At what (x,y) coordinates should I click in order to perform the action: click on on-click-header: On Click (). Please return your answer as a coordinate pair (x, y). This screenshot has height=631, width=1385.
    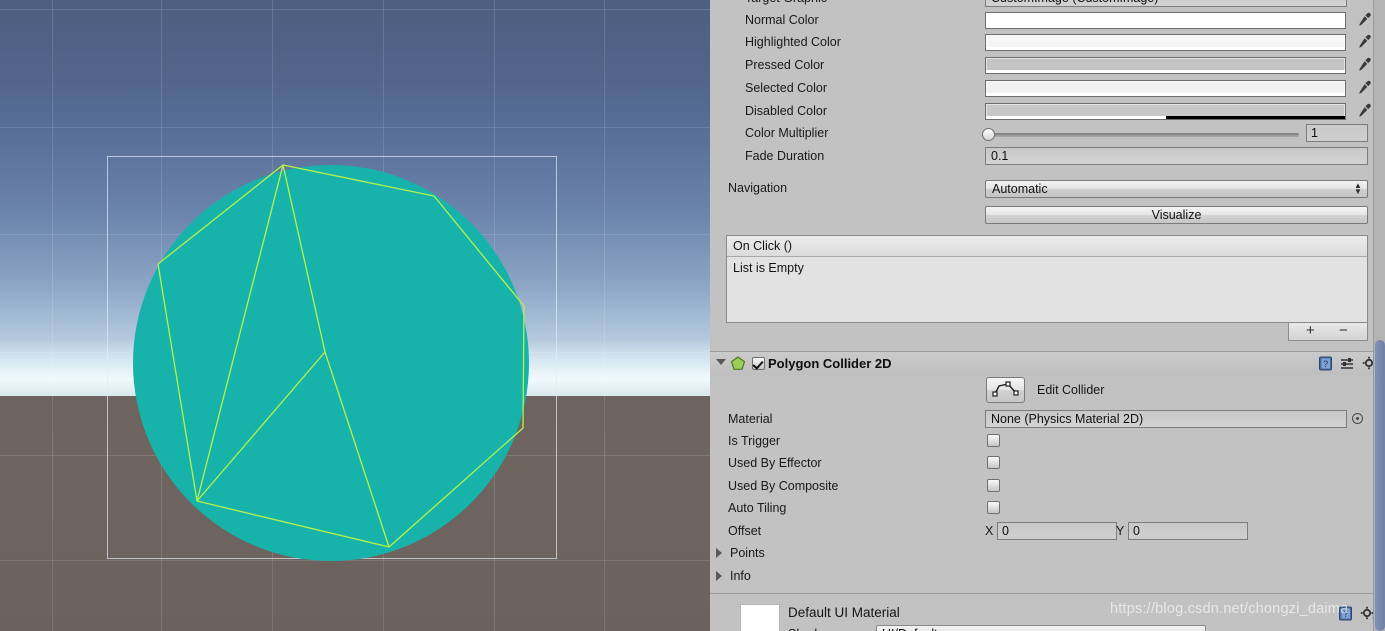
    Looking at the image, I should click on (1047, 246).